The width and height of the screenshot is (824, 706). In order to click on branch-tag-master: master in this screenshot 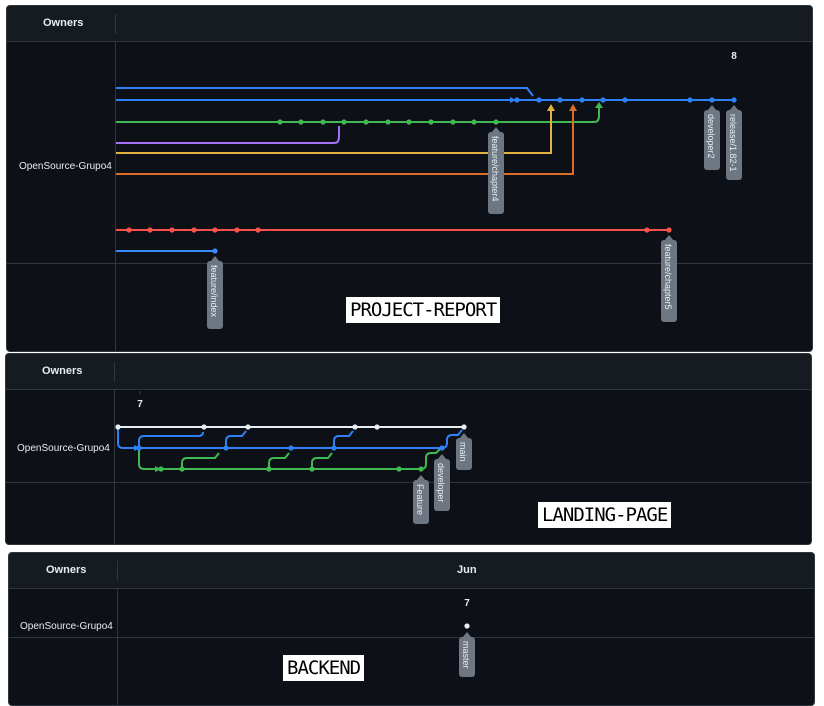, I will do `click(467, 654)`.